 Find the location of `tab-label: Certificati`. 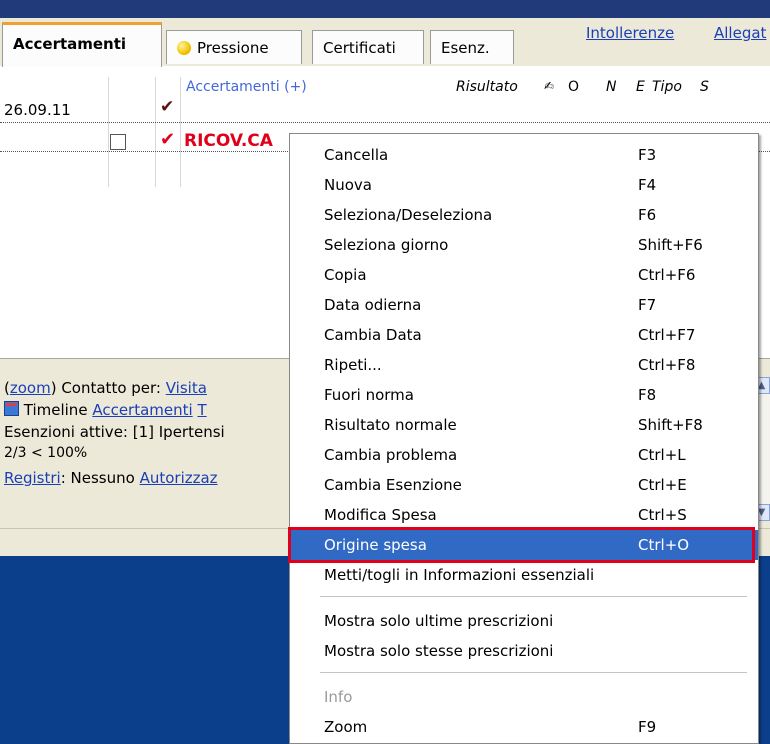

tab-label: Certificati is located at coordinates (359, 48).